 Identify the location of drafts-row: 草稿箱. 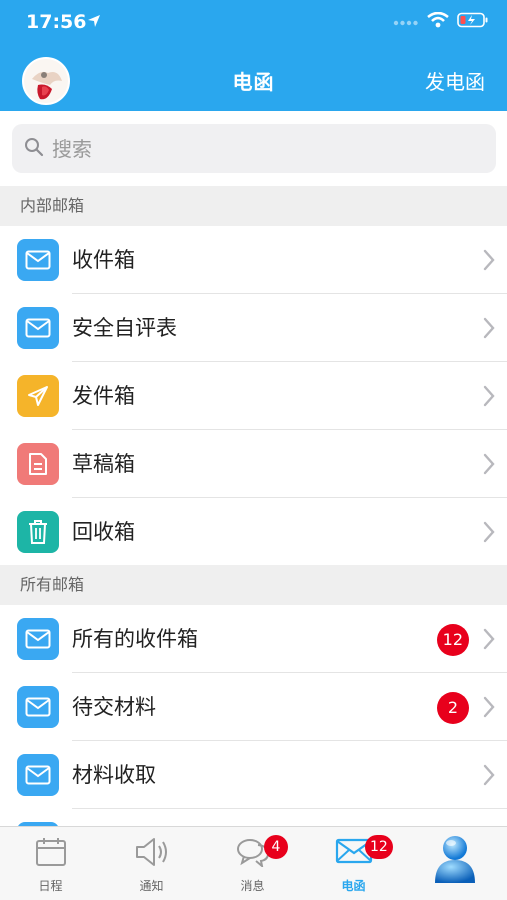
(253, 464).